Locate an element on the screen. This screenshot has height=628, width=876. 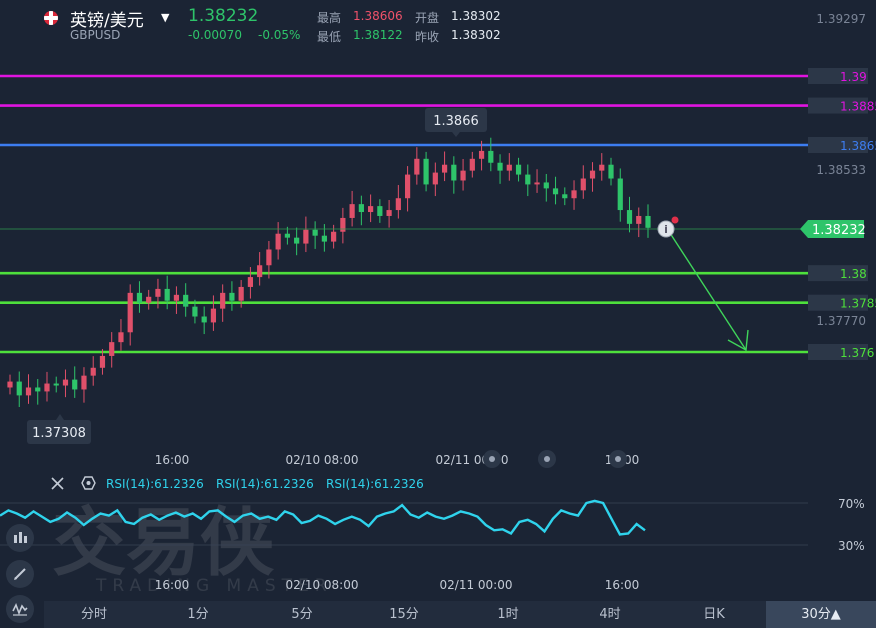
tab-1min: 1分 is located at coordinates (198, 614).